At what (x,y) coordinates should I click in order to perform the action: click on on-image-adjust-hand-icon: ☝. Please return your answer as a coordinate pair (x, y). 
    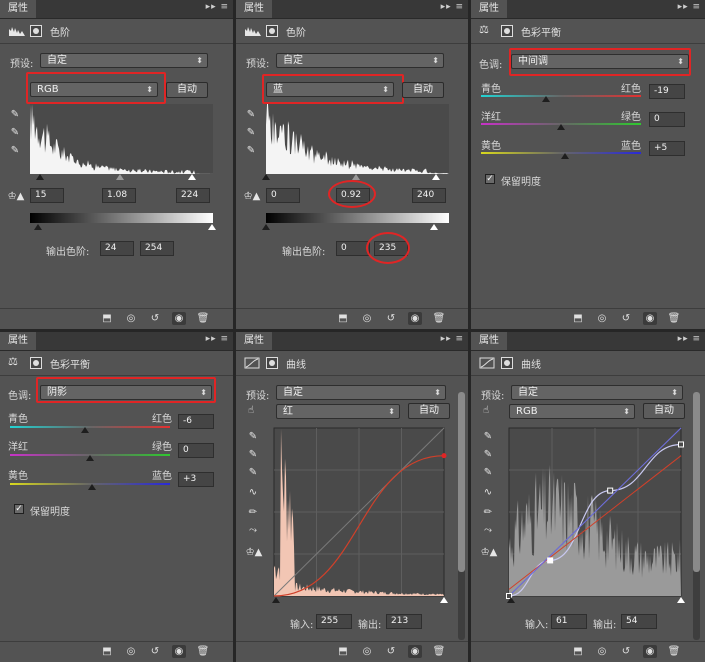
    Looking at the image, I should click on (486, 411).